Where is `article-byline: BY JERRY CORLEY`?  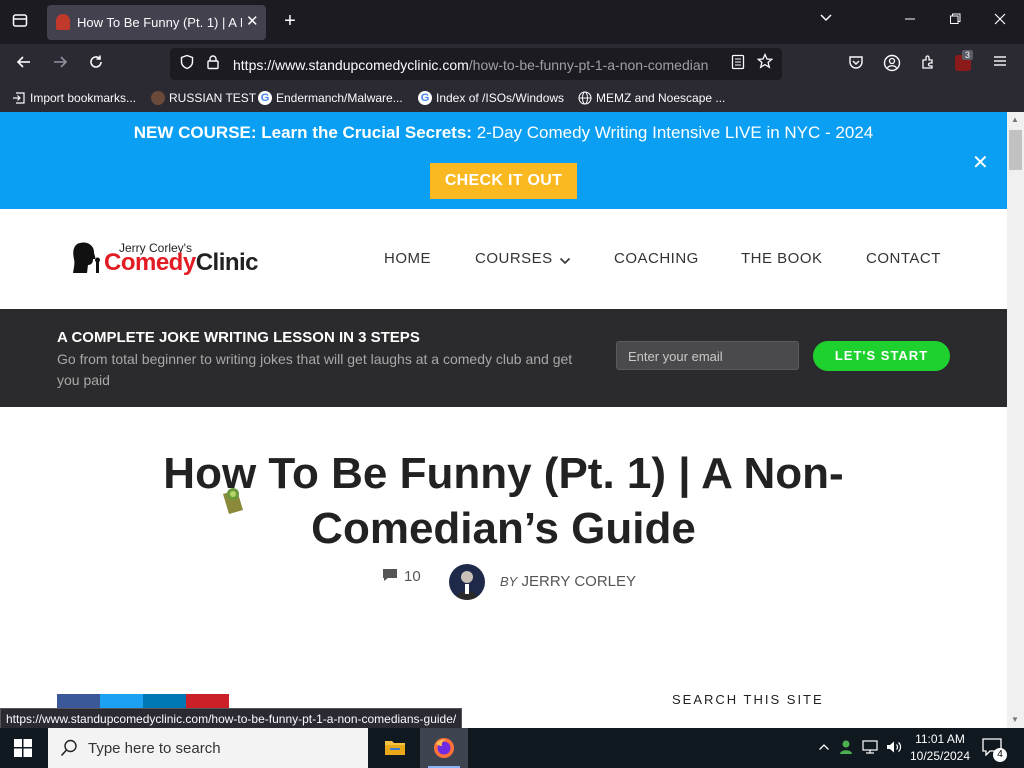
article-byline: BY JERRY CORLEY is located at coordinates (568, 581).